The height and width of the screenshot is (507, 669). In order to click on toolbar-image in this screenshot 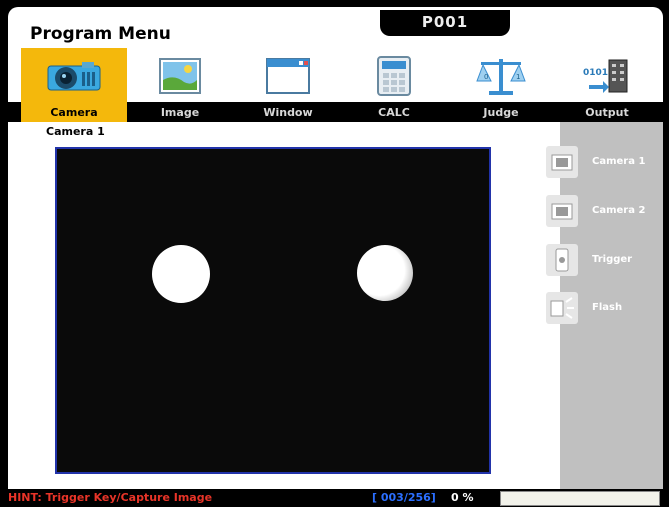, I will do `click(180, 76)`.